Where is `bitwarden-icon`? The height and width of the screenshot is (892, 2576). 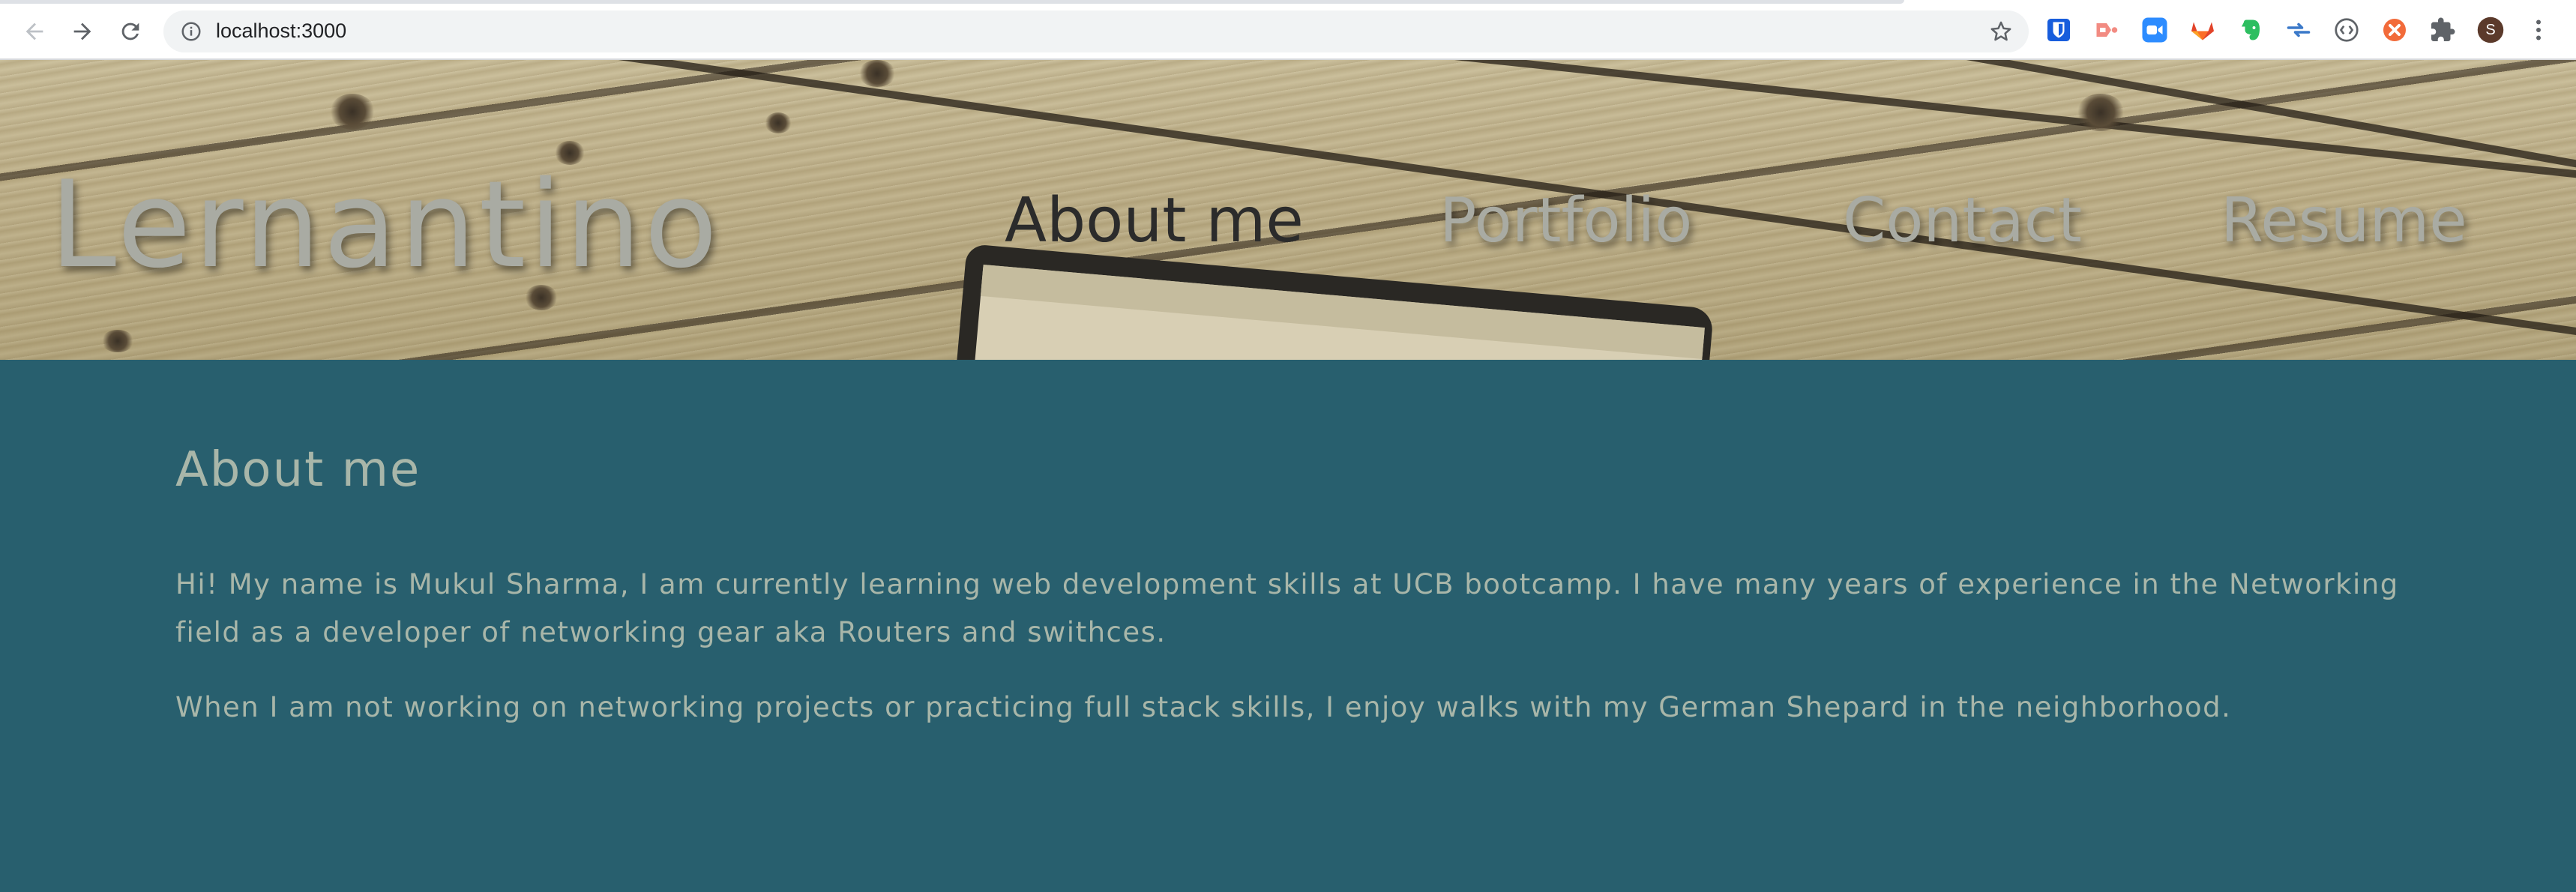 bitwarden-icon is located at coordinates (2059, 30).